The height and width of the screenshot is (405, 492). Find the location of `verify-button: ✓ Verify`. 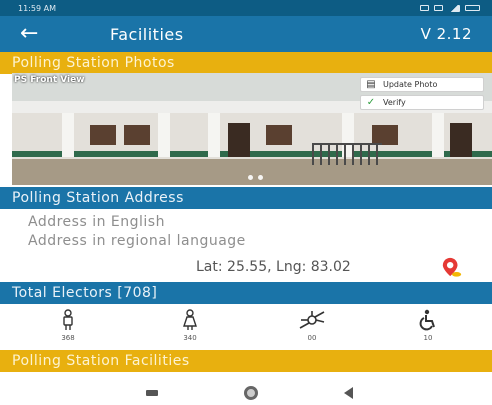

verify-button: ✓ Verify is located at coordinates (422, 102).